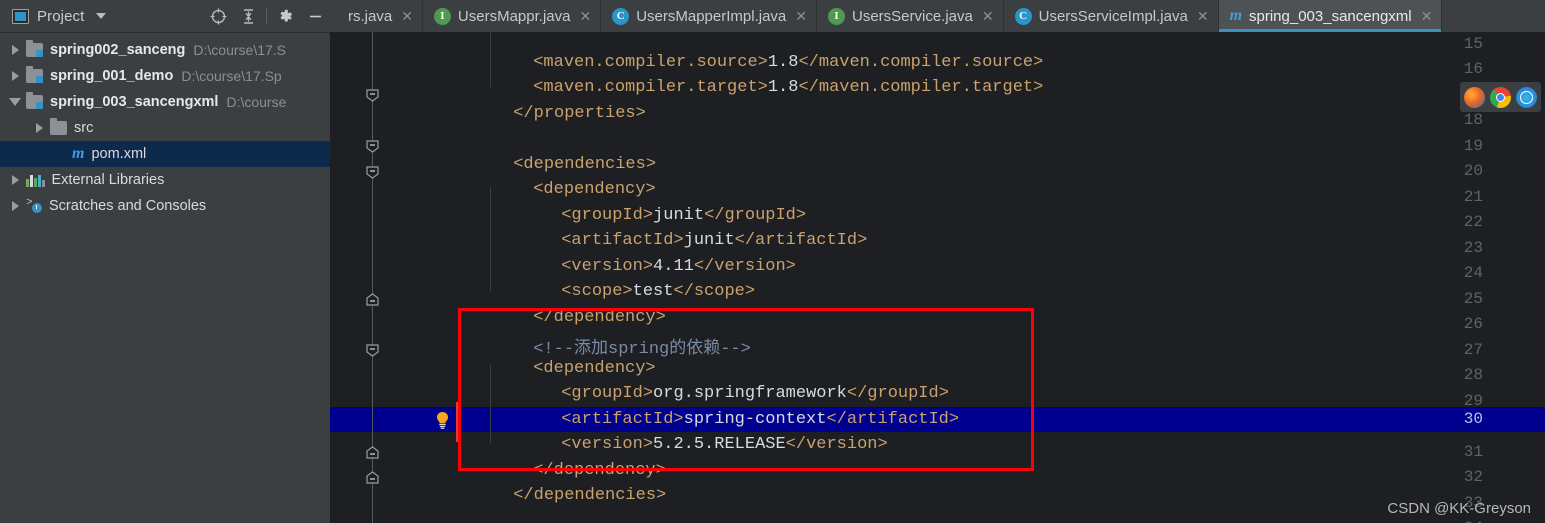  Describe the element at coordinates (1473, 146) in the screenshot. I see `line-number: 19` at that location.